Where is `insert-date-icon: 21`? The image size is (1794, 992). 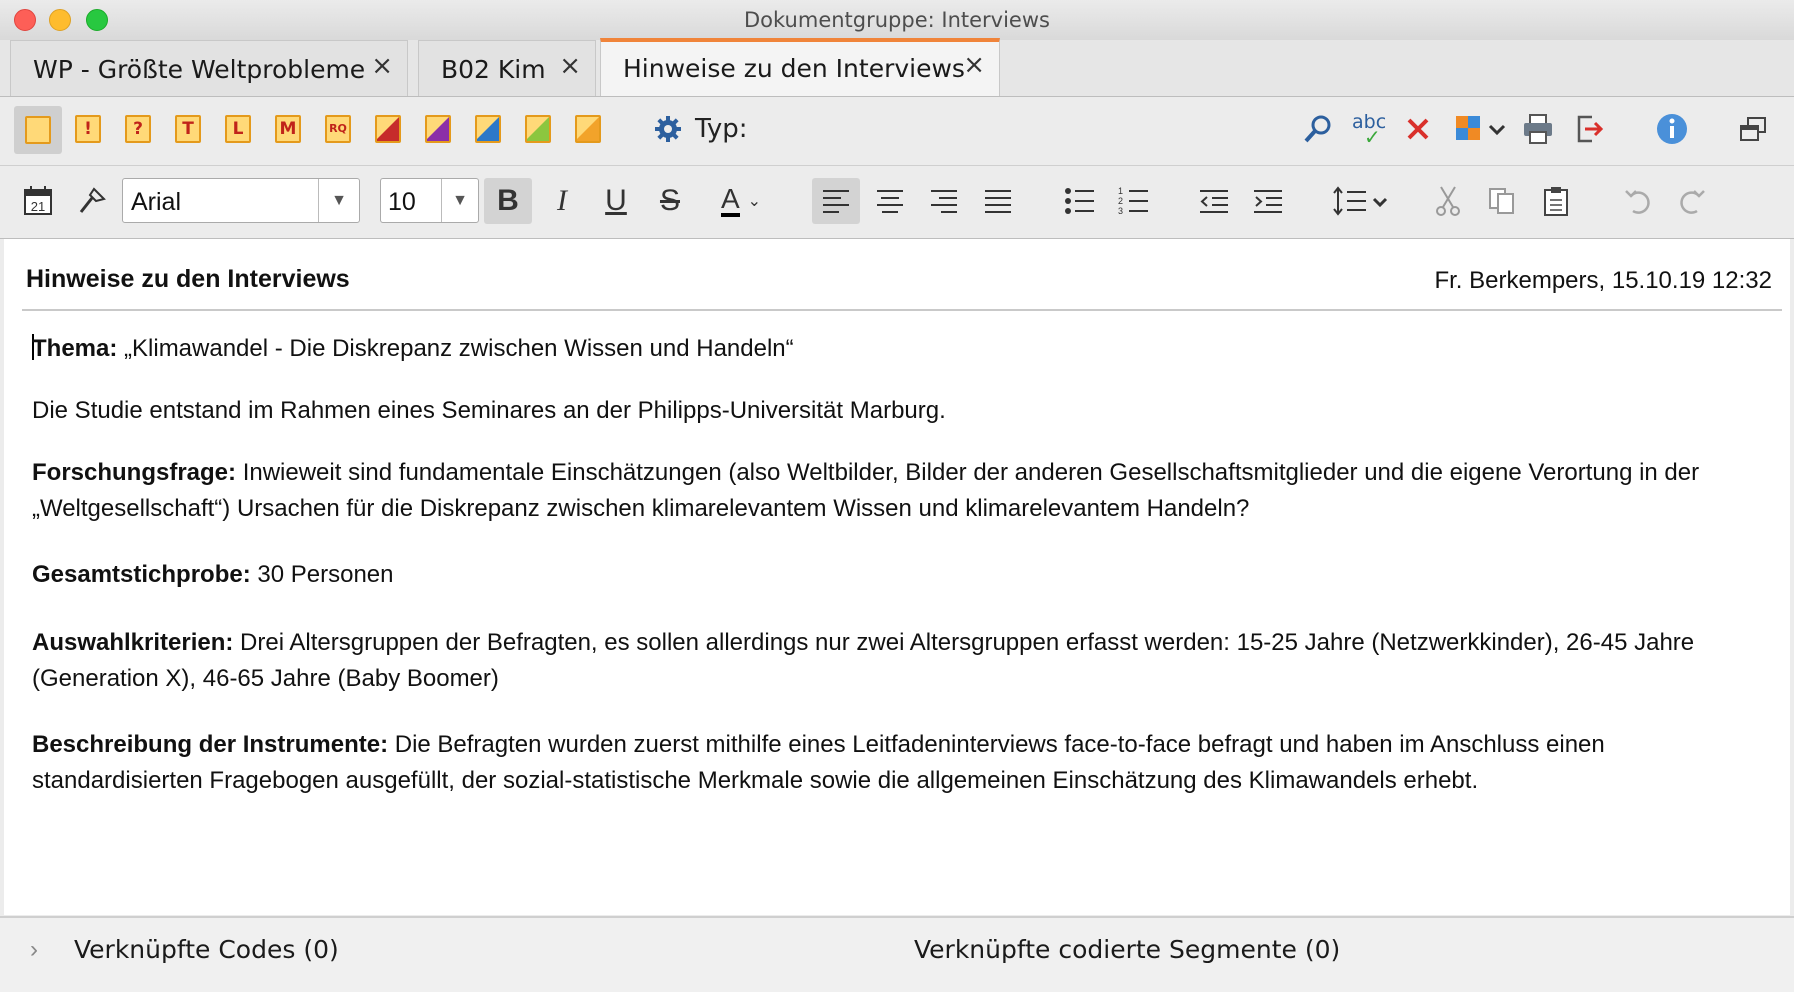 insert-date-icon: 21 is located at coordinates (38, 201).